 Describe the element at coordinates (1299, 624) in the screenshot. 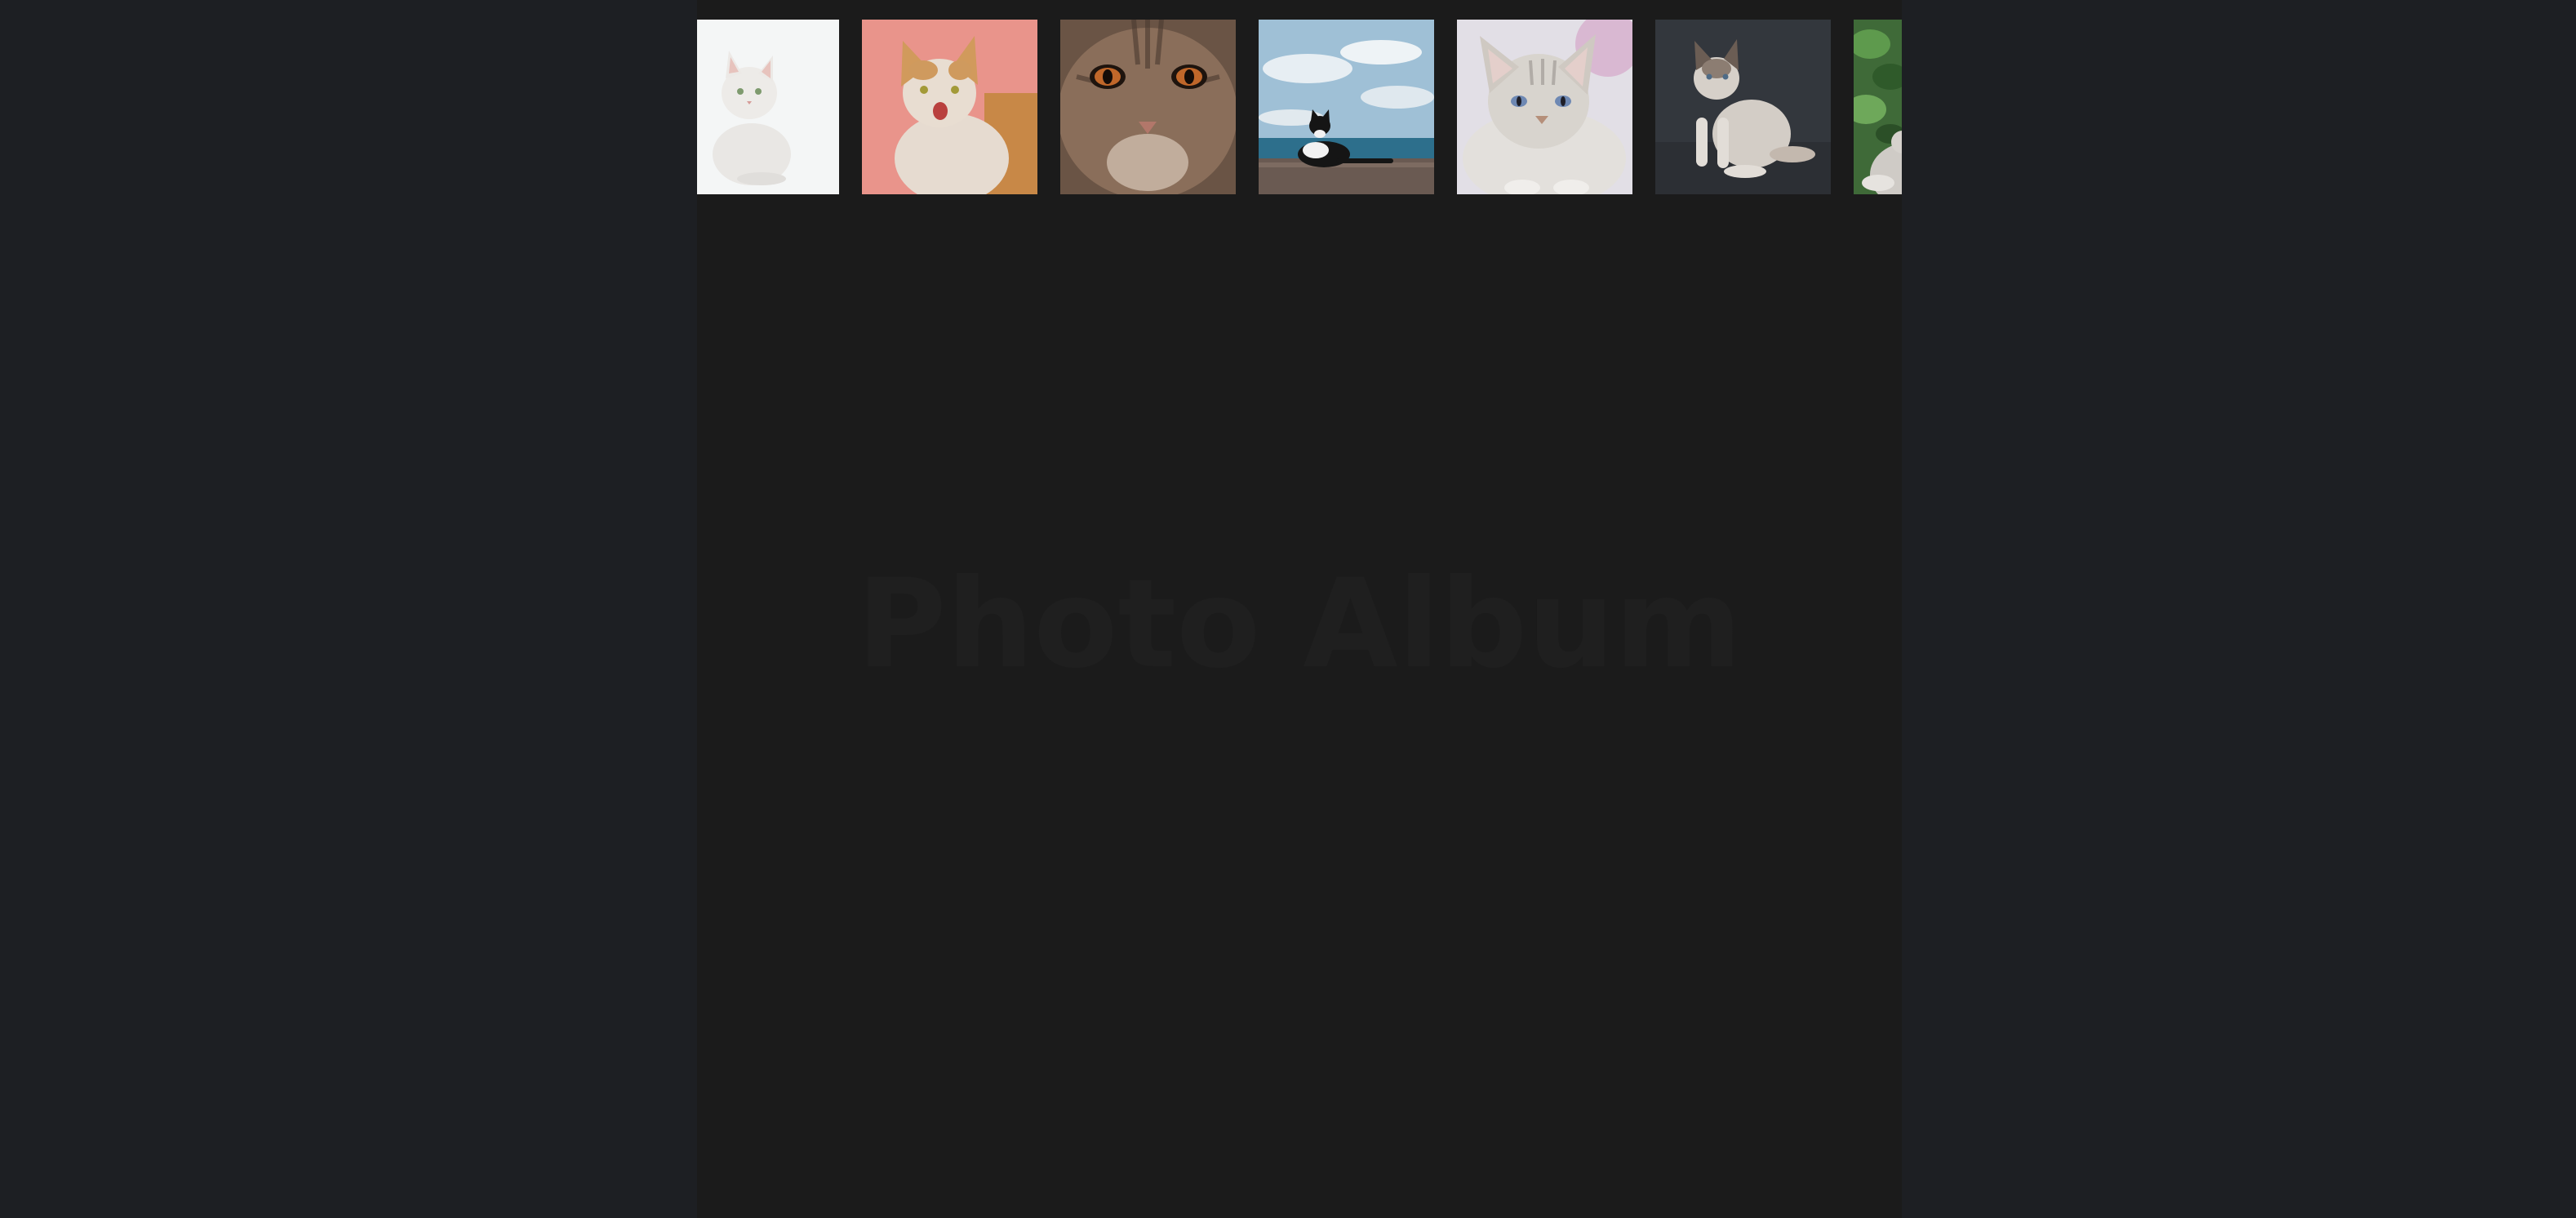

I see `album-watermark: Photo Album` at that location.